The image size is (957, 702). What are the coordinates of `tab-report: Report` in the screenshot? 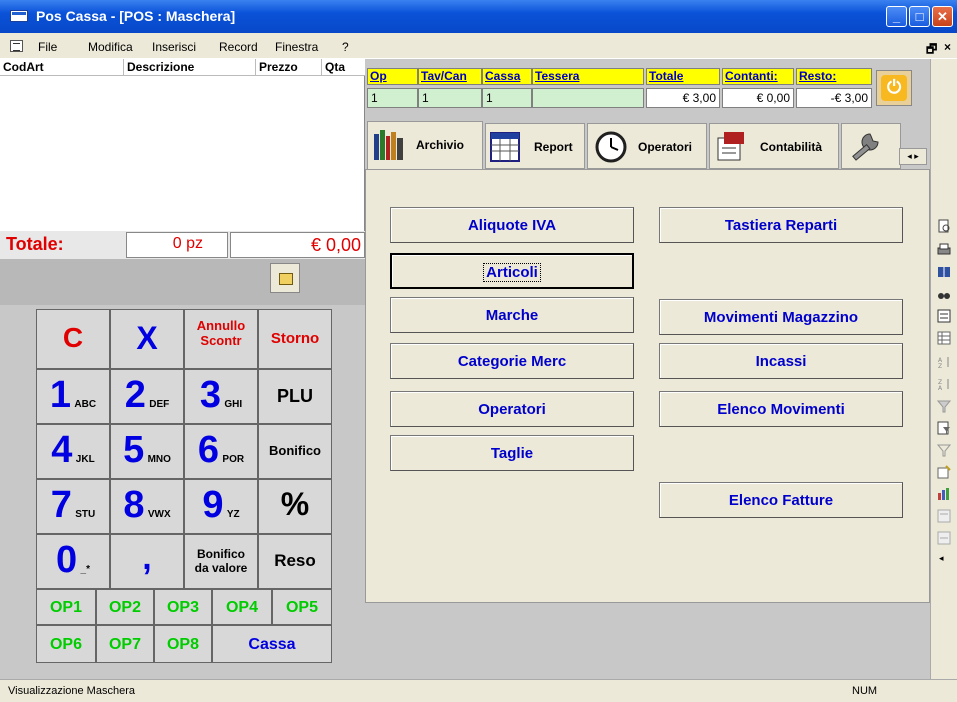 It's located at (535, 146).